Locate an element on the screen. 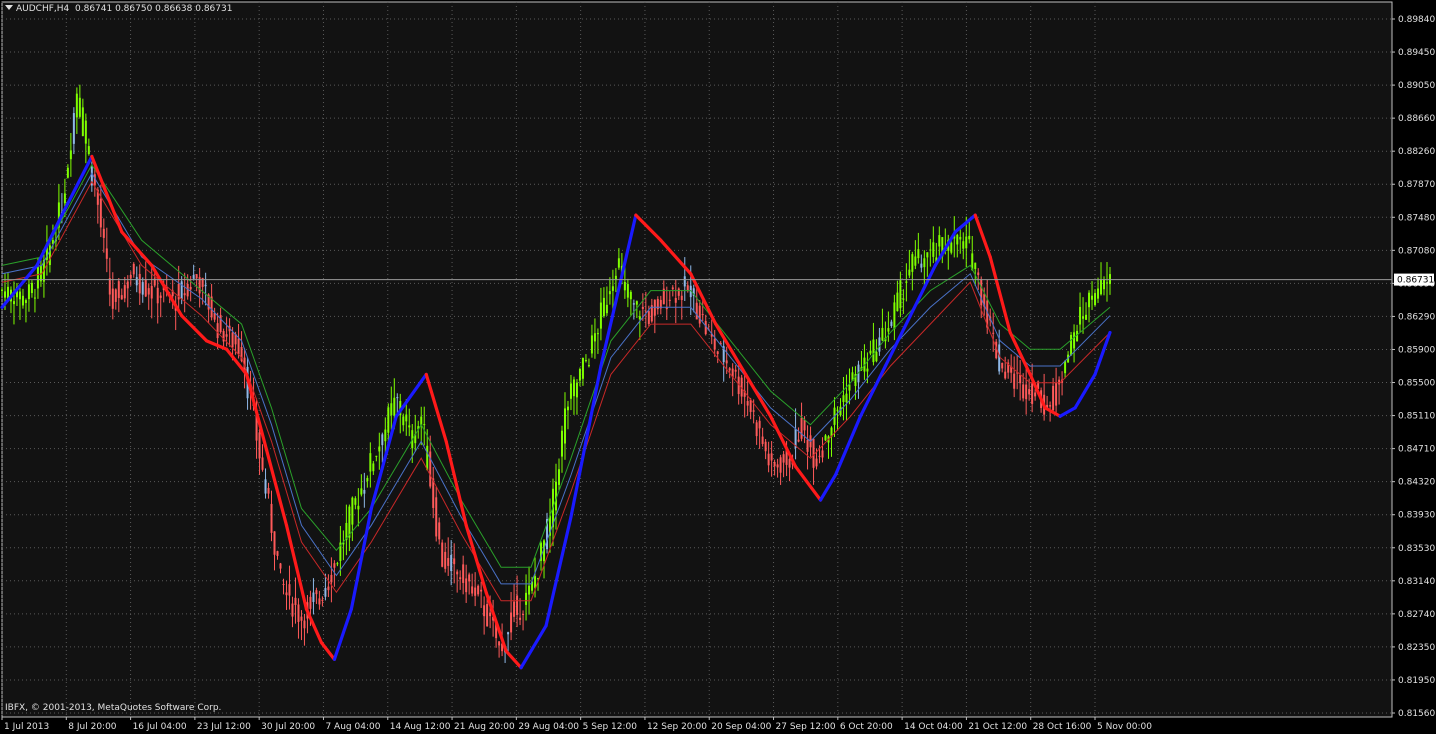 The height and width of the screenshot is (734, 1436). x-tick-label: 20 Sep 04:00 is located at coordinates (741, 727).